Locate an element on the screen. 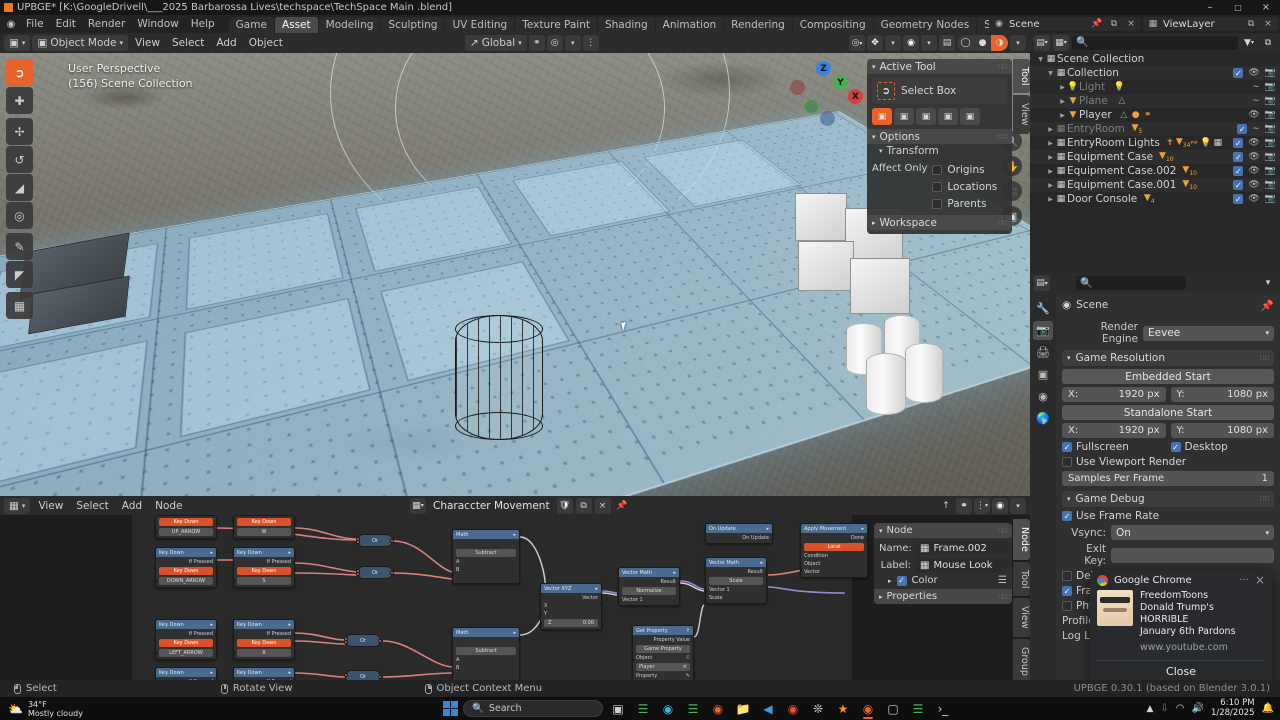 Image resolution: width=1280 pixels, height=720 pixels. tab-viewlayer-icon: ▣ is located at coordinates (1043, 374).